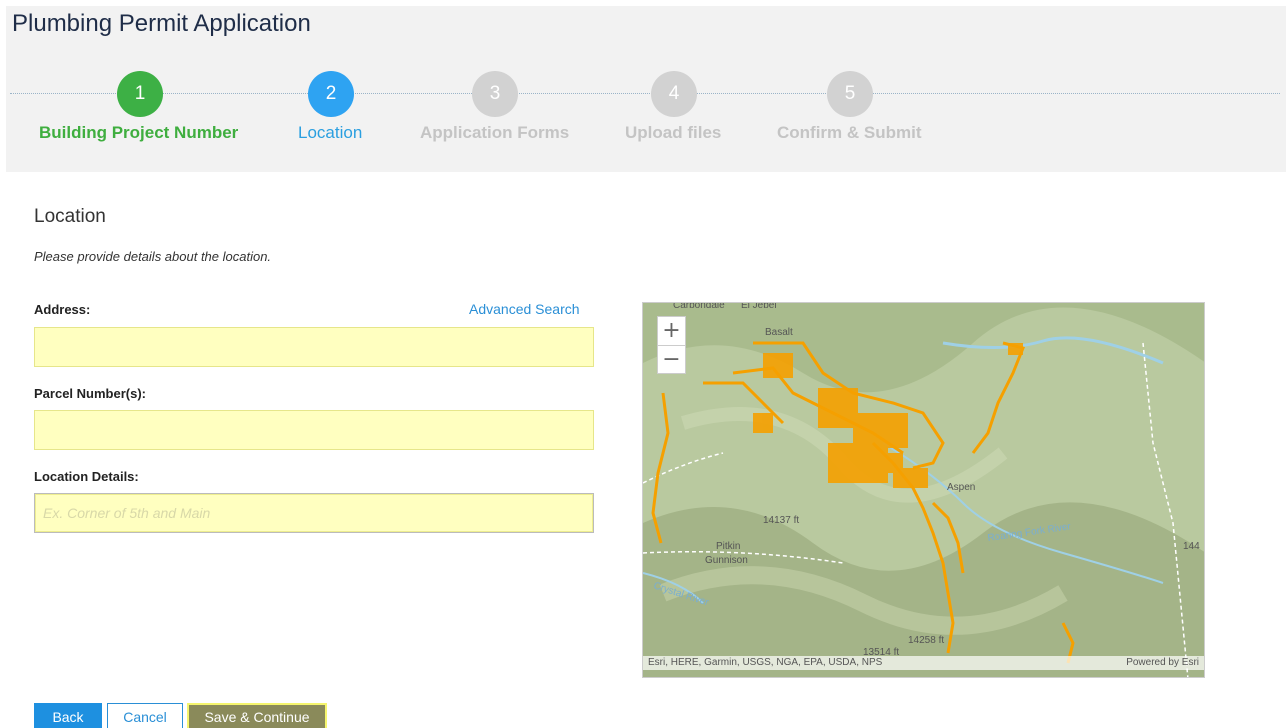 Image resolution: width=1286 pixels, height=728 pixels. What do you see at coordinates (139, 132) in the screenshot?
I see `step-1-label: Building Project Number` at bounding box center [139, 132].